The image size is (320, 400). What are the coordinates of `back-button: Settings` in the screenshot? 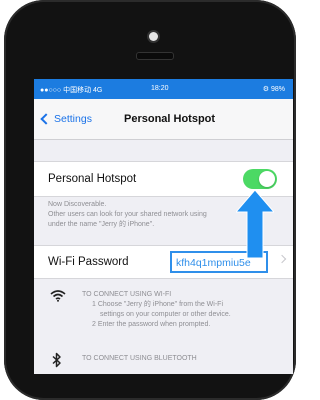 It's located at (66, 119).